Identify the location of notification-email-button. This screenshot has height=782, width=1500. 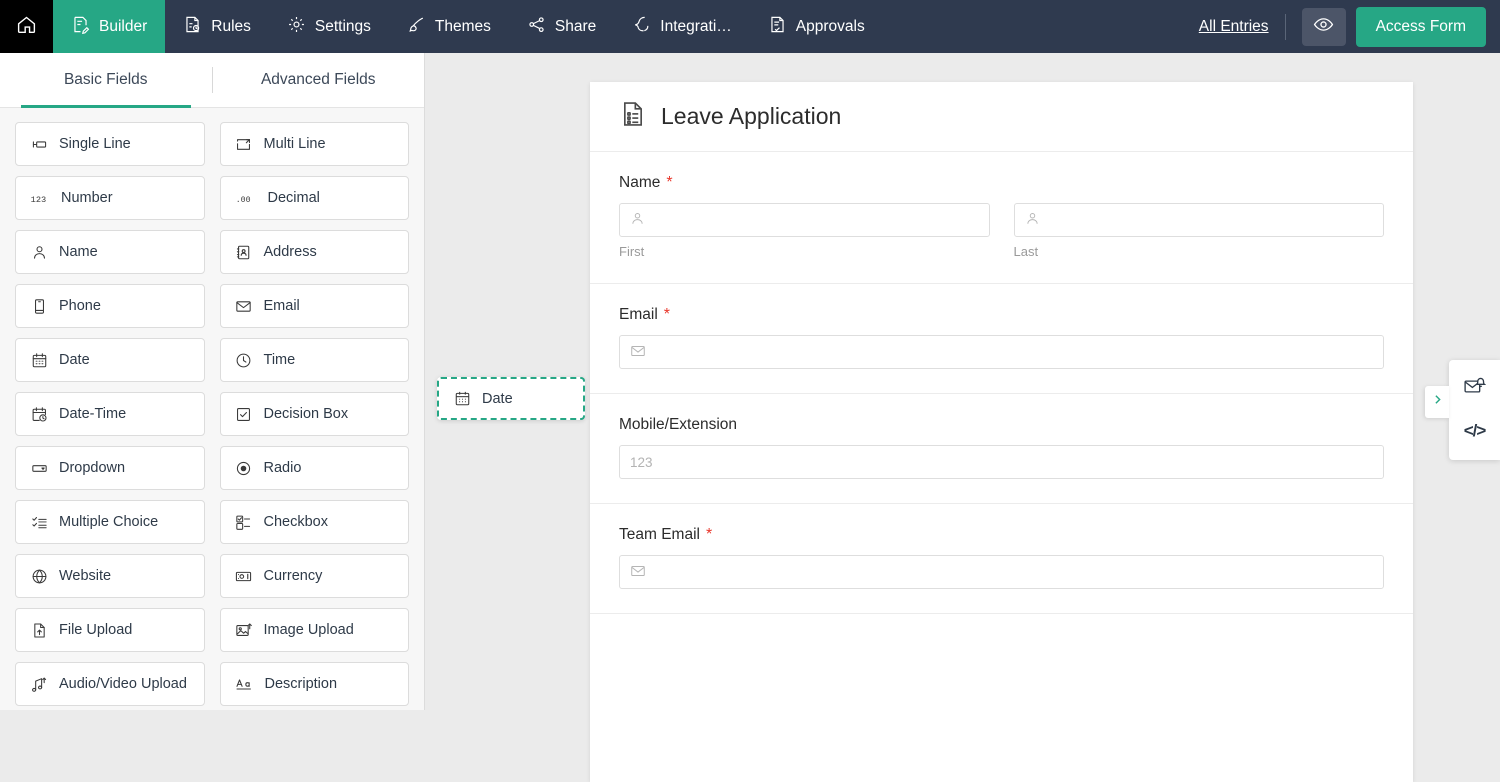
(1474, 389).